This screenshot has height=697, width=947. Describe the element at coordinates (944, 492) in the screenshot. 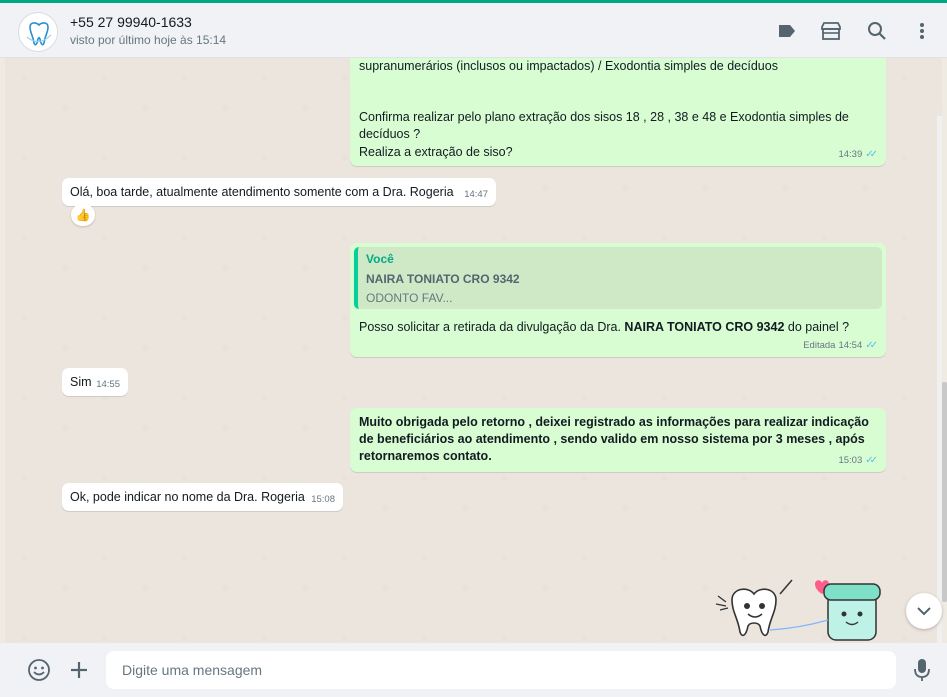

I see `chat-scrollbar-thumb` at that location.